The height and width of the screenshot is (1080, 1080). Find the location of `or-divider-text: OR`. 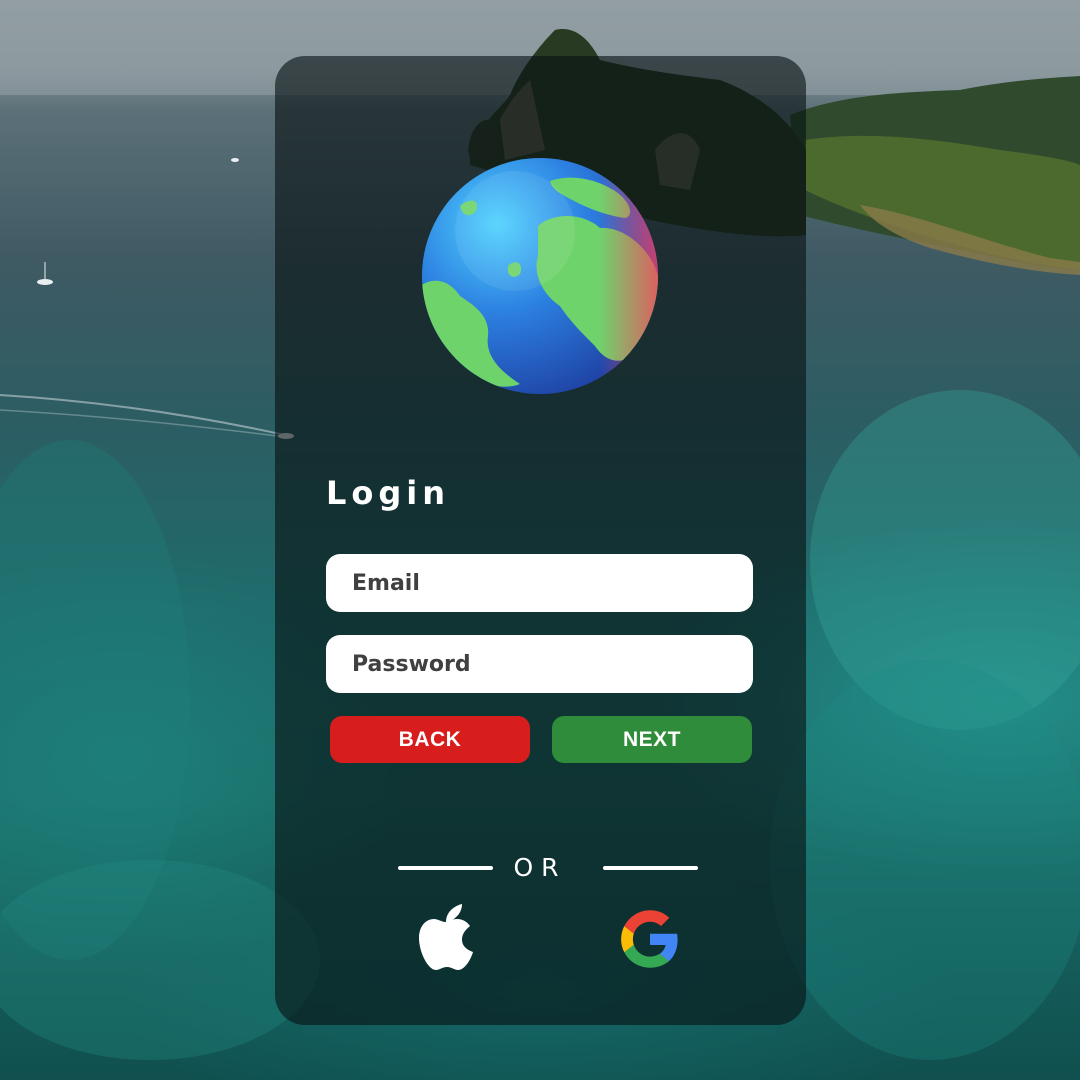

or-divider-text: OR is located at coordinates (540, 867).